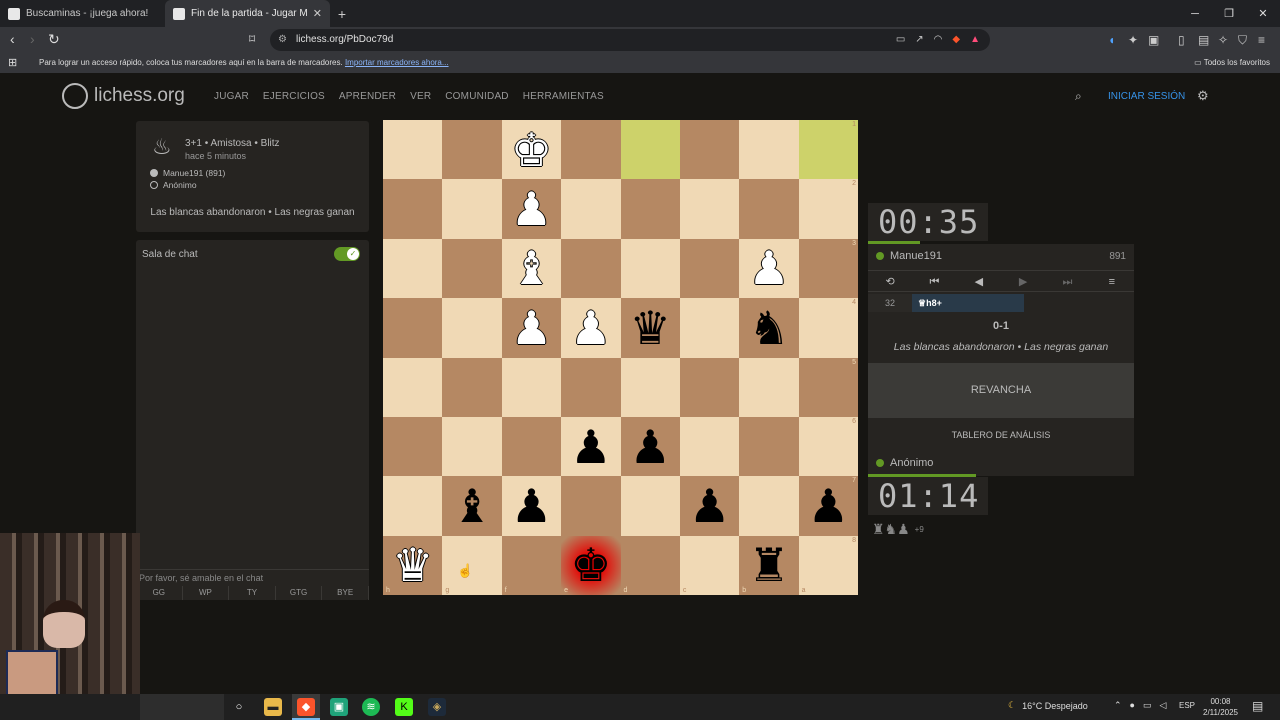 This screenshot has height=720, width=1280. Describe the element at coordinates (1001, 390) in the screenshot. I see `rematch-button: REVANCHA` at that location.